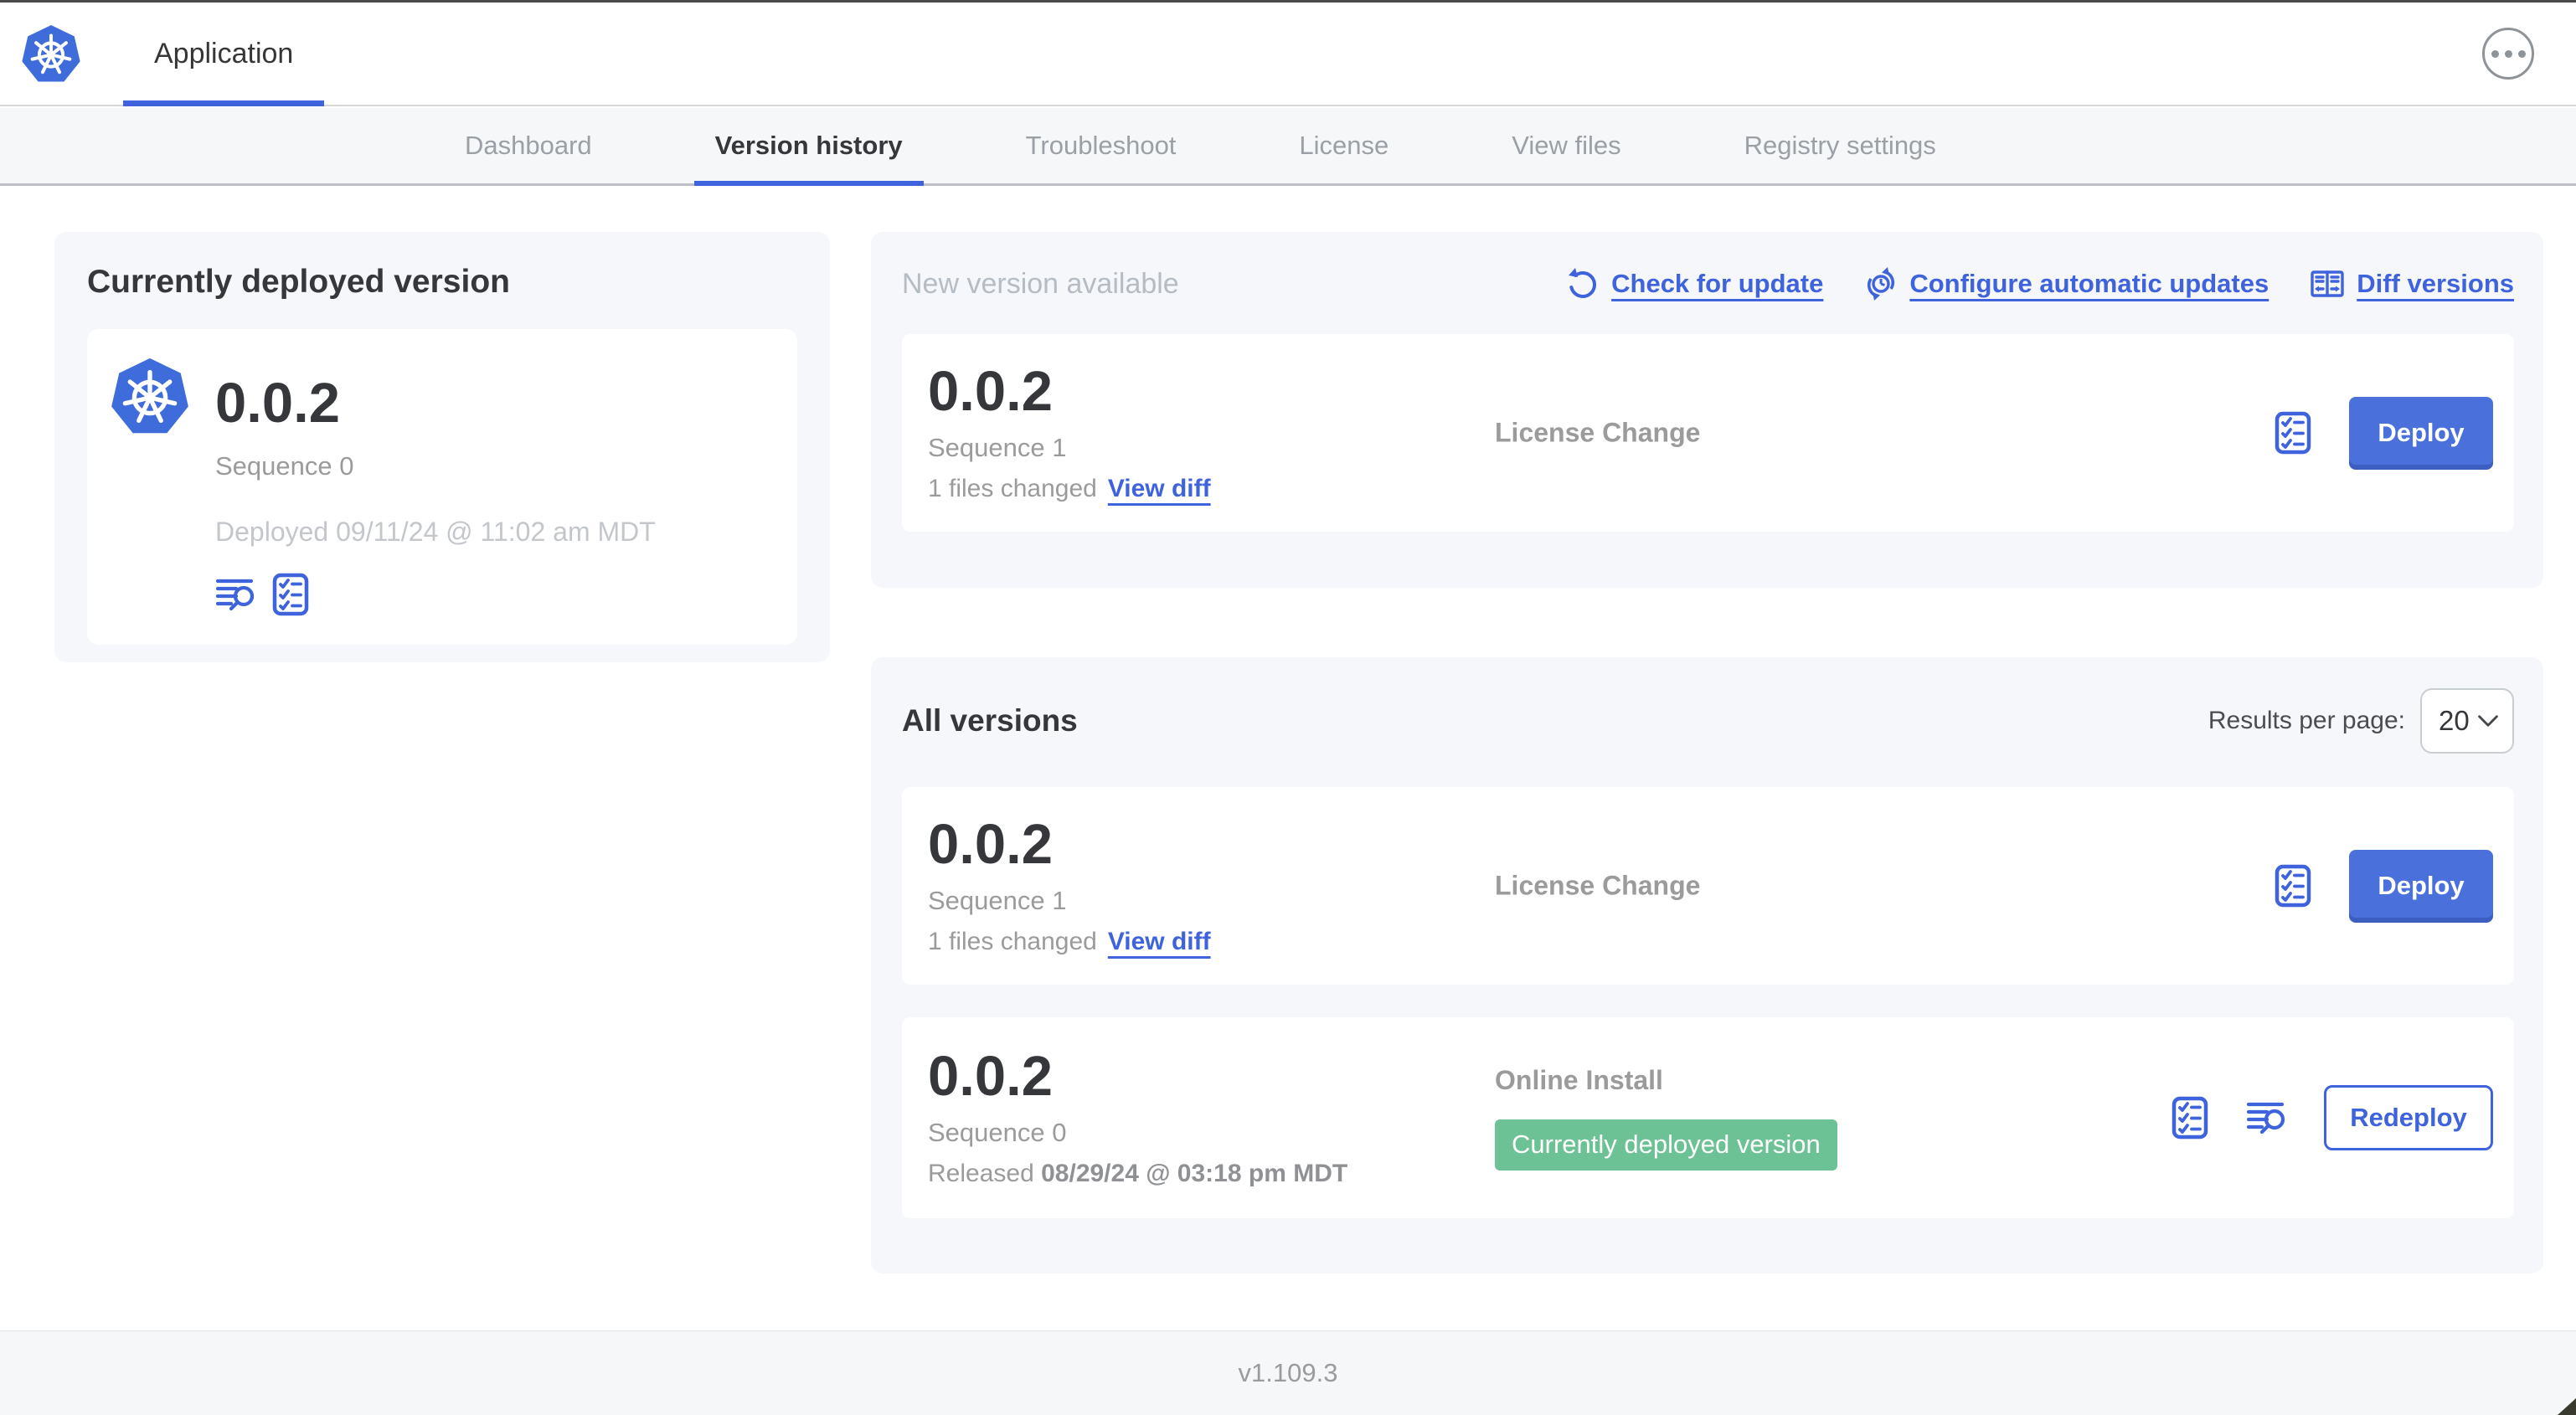 The image size is (2576, 1415). What do you see at coordinates (298, 282) in the screenshot?
I see `deployed-panel-title: Currently deployed version` at bounding box center [298, 282].